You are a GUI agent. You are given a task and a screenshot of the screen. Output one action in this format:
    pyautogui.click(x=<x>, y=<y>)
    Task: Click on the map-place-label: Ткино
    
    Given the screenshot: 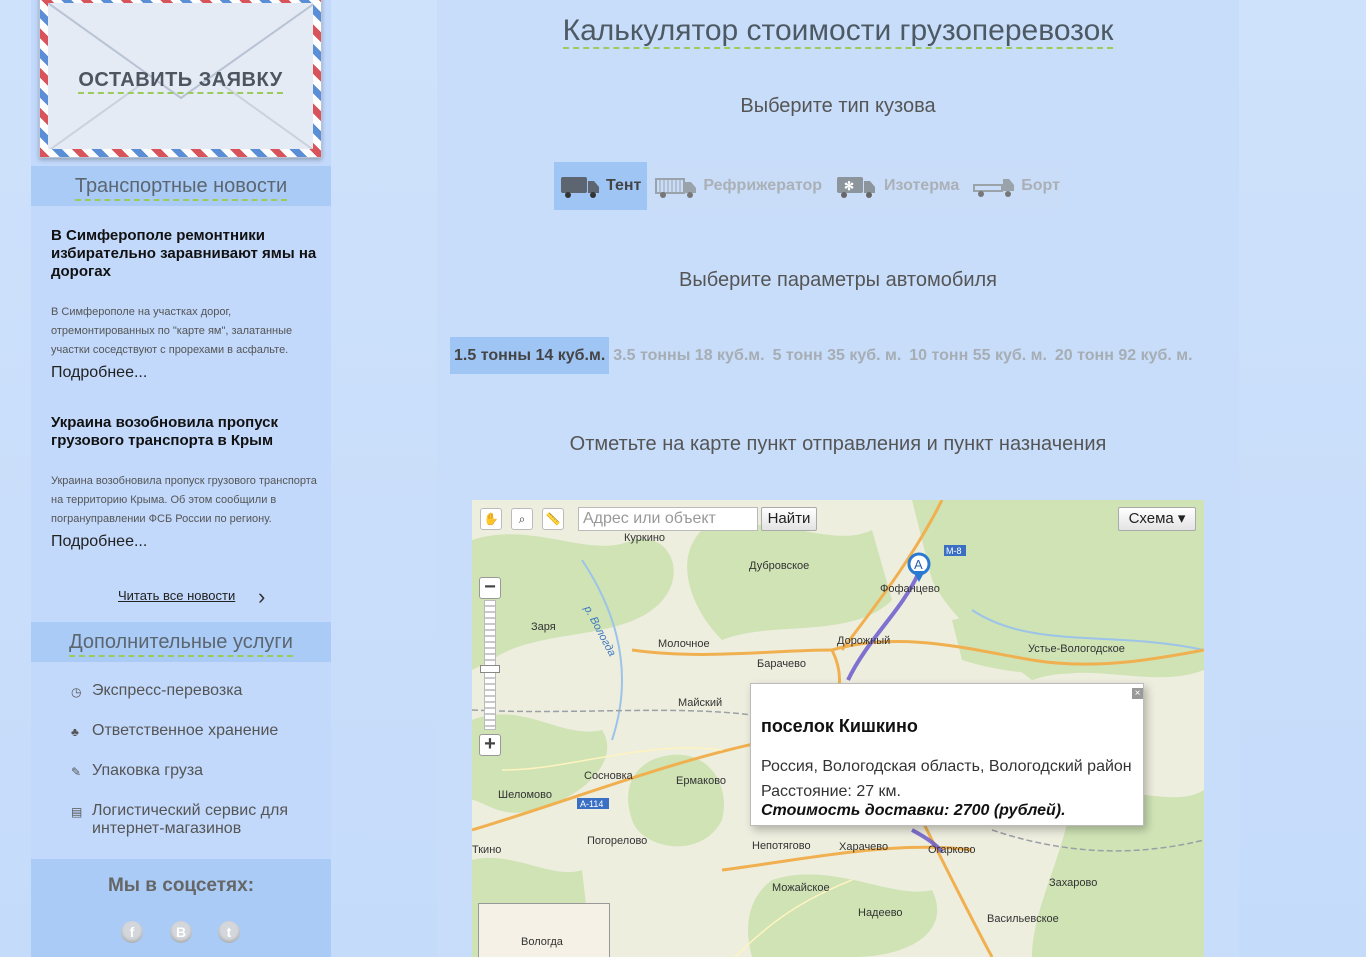 What is the action you would take?
    pyautogui.click(x=487, y=850)
    